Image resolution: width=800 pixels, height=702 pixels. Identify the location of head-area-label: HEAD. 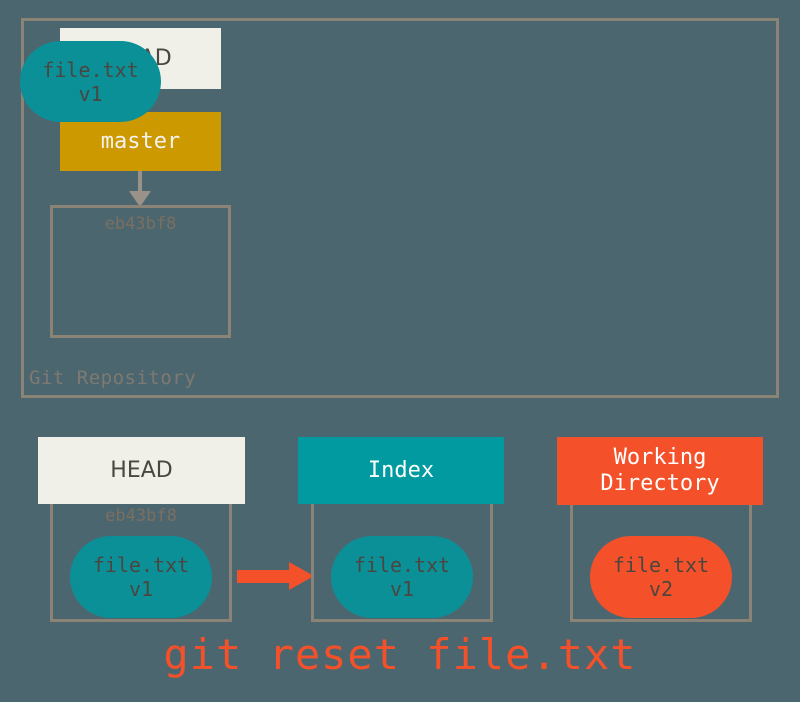
(141, 470).